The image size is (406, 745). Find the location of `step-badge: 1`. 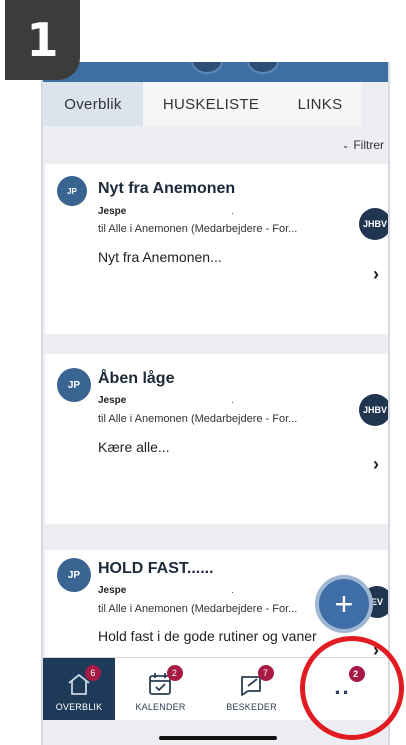

step-badge: 1 is located at coordinates (42, 40).